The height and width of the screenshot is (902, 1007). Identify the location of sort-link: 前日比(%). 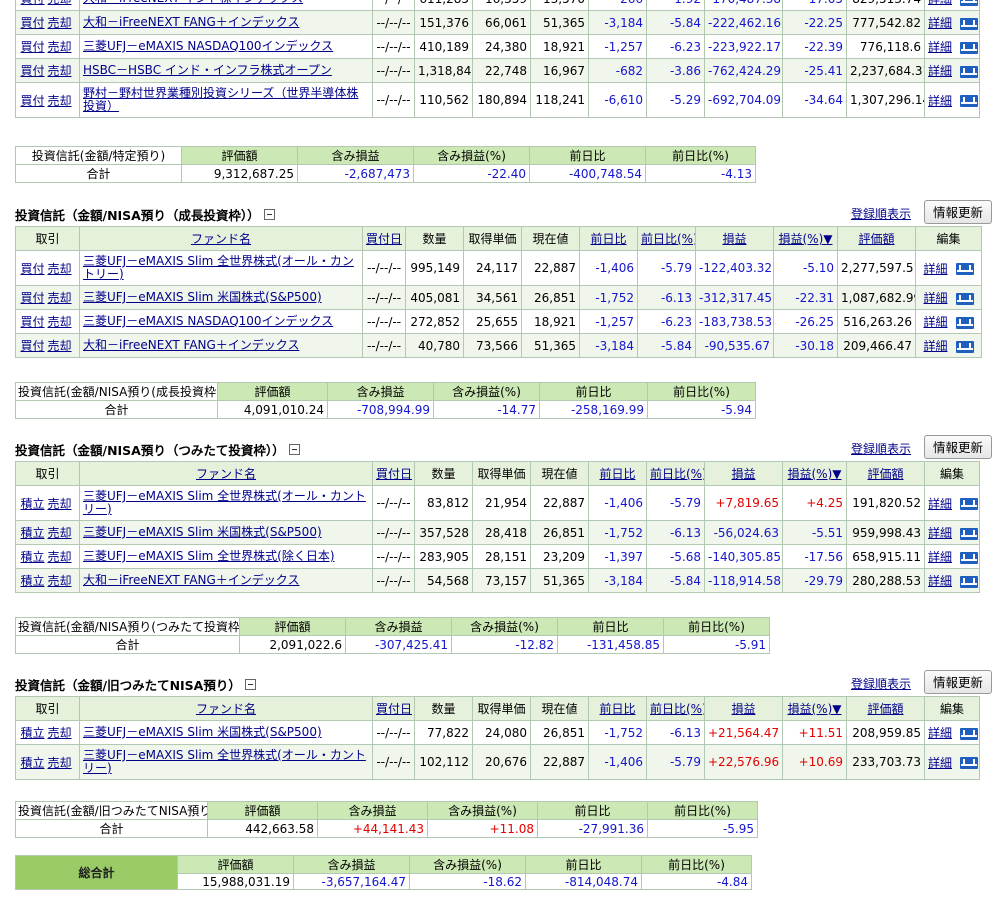
(677, 474).